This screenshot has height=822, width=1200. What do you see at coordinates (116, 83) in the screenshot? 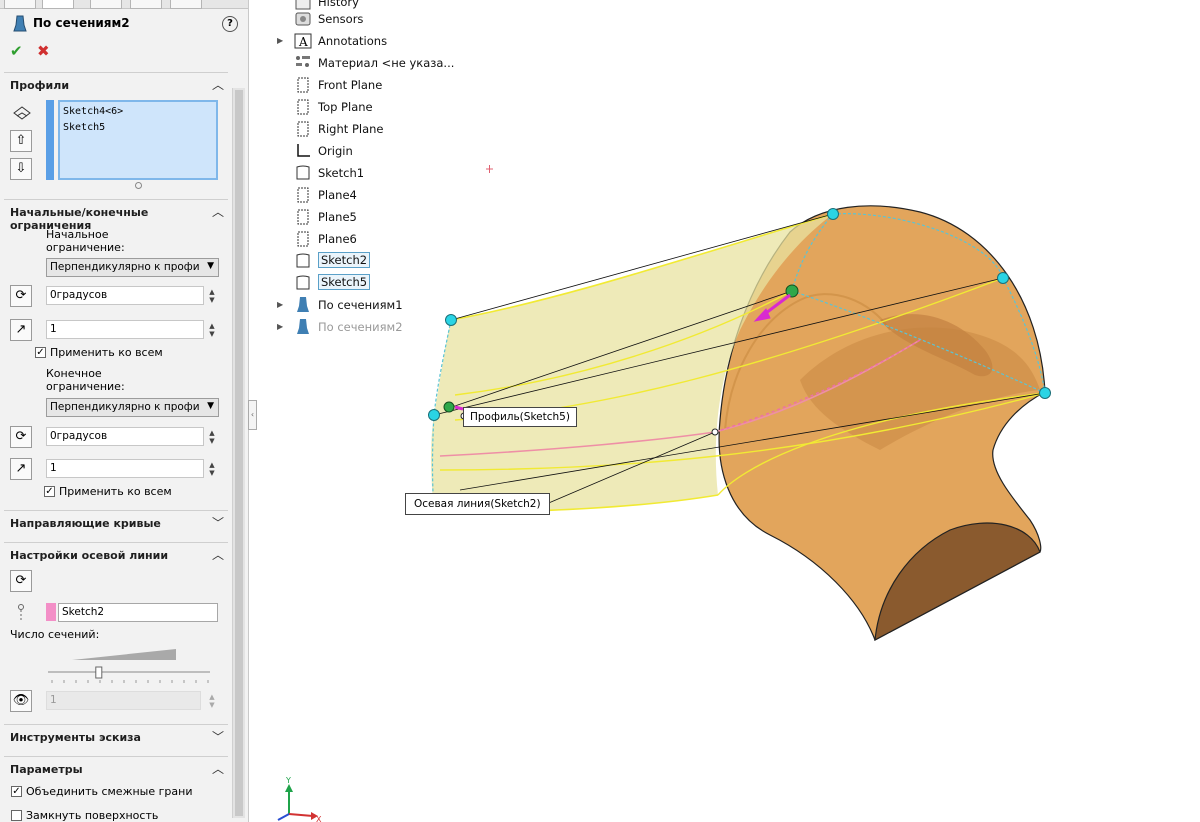
I see `section-profiles: Профили ︿` at bounding box center [116, 83].